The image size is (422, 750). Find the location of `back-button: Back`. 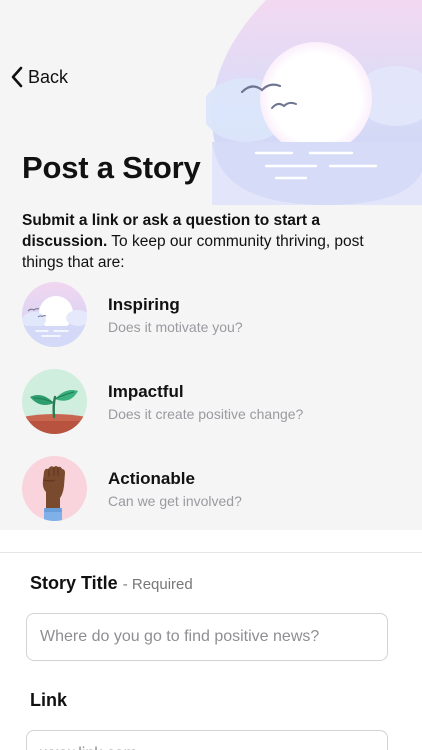

back-button: Back is located at coordinates (39, 77).